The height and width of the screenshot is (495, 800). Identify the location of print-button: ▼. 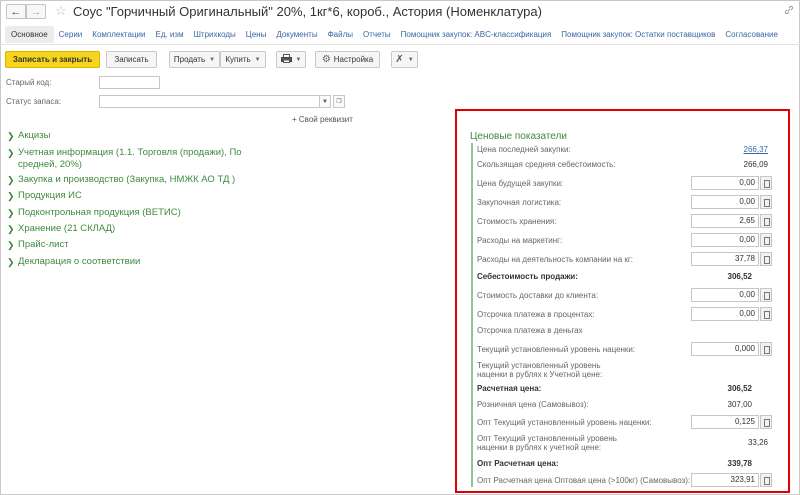
(291, 59).